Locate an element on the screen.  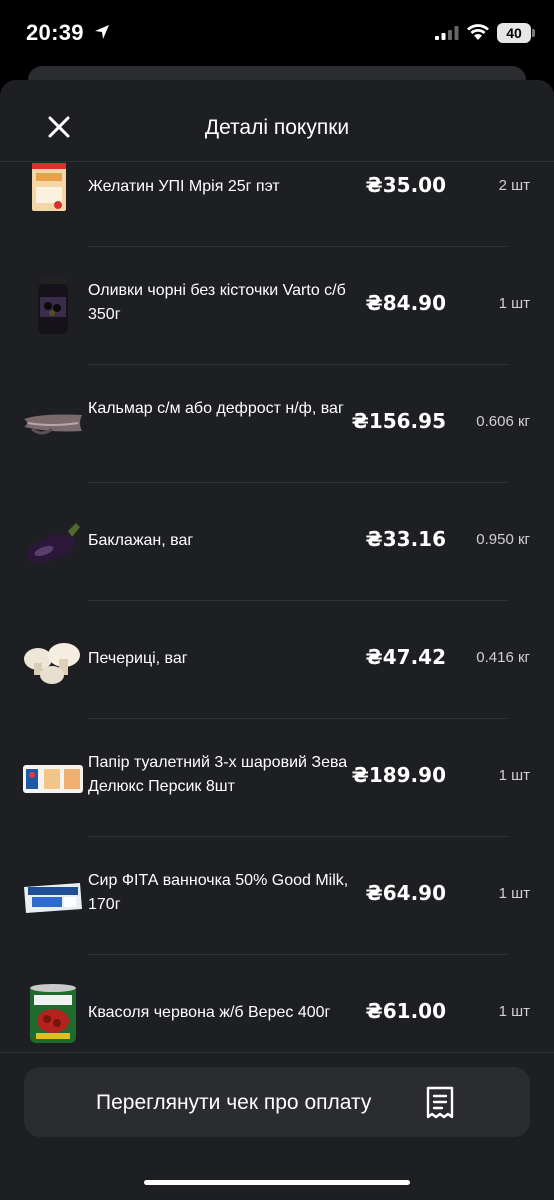
status-bar: 20:39 40 is located at coordinates (277, 34).